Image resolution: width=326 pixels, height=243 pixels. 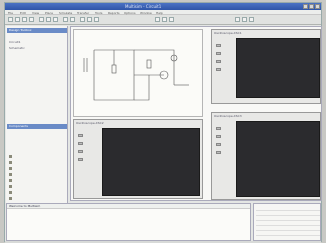 What do you see at coordinates (41, 19) in the screenshot?
I see `cut-icon` at bounding box center [41, 19].